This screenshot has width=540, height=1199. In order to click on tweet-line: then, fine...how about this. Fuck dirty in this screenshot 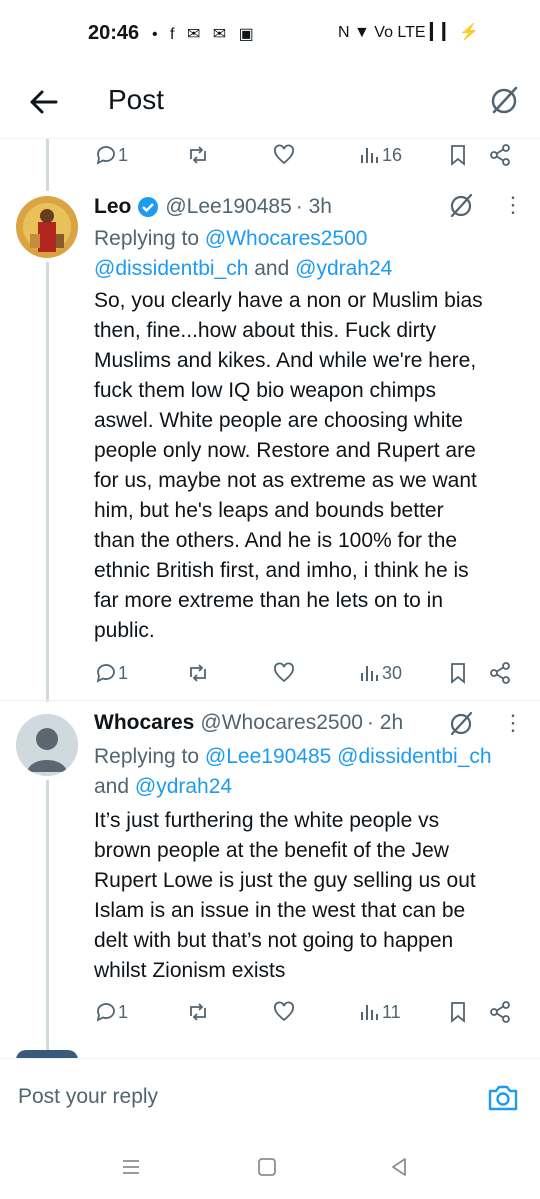, I will do `click(265, 330)`.